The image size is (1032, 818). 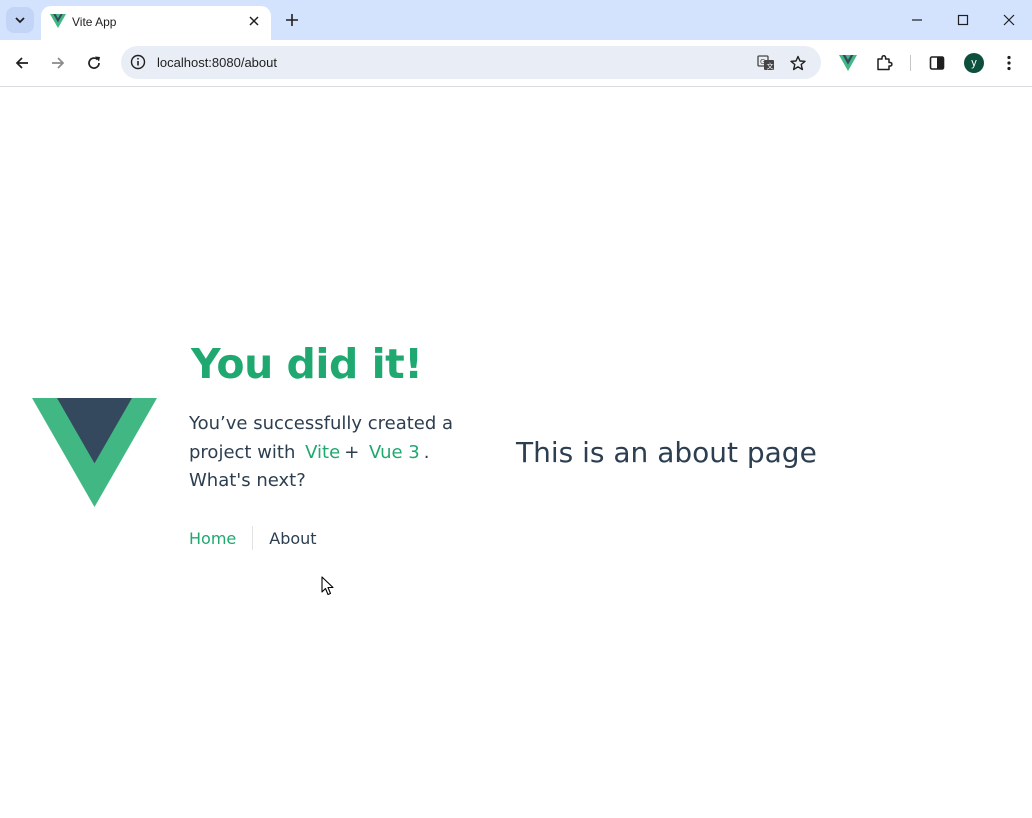 What do you see at coordinates (138, 62) in the screenshot?
I see `site-info-icon` at bounding box center [138, 62].